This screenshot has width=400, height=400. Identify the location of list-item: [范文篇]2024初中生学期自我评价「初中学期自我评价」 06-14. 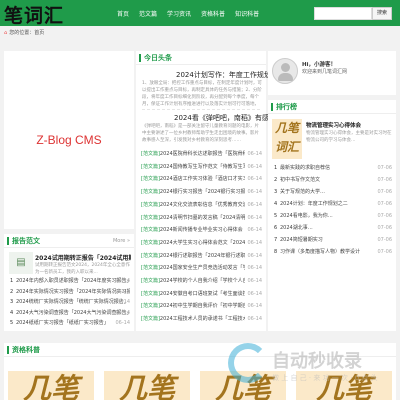
(201, 306).